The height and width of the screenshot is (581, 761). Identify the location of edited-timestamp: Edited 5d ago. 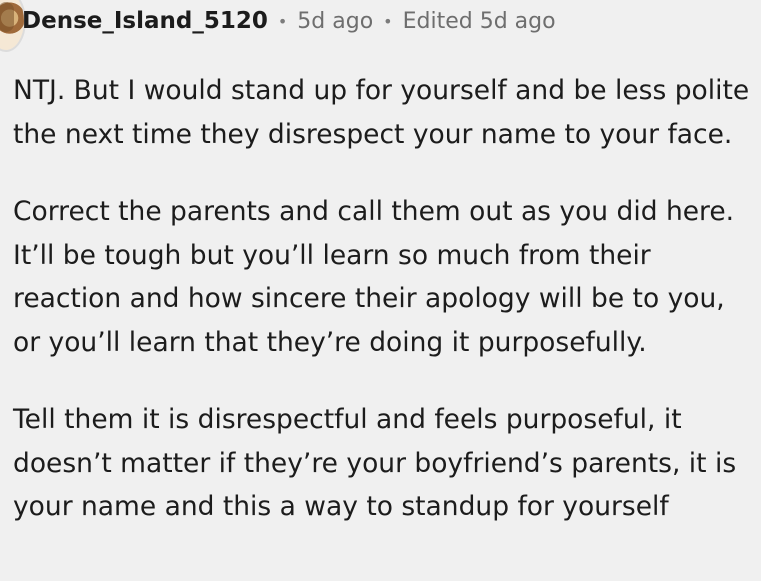
(479, 21).